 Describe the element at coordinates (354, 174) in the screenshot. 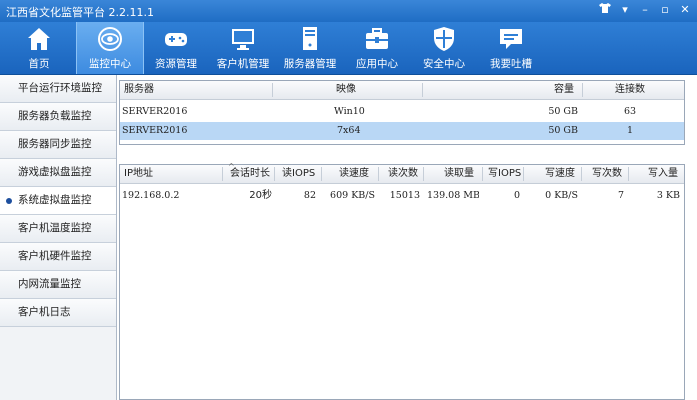

I see `column-header-read-speed: 读速度` at that location.